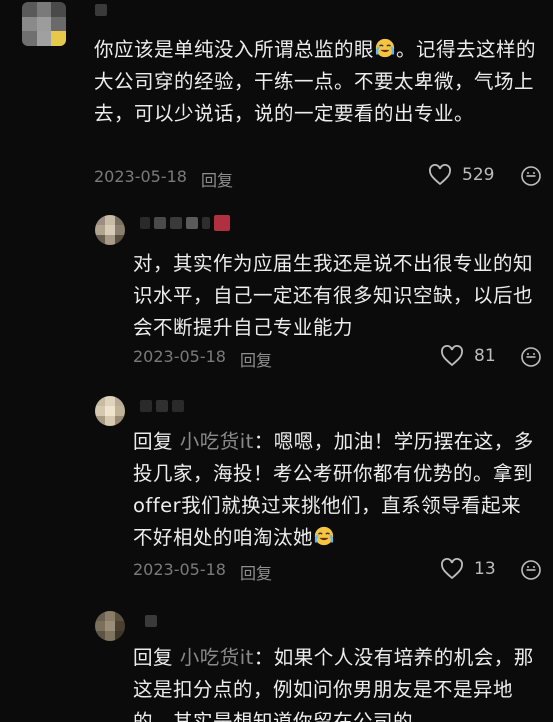  What do you see at coordinates (468, 569) in the screenshot?
I see `like-button: 13` at bounding box center [468, 569].